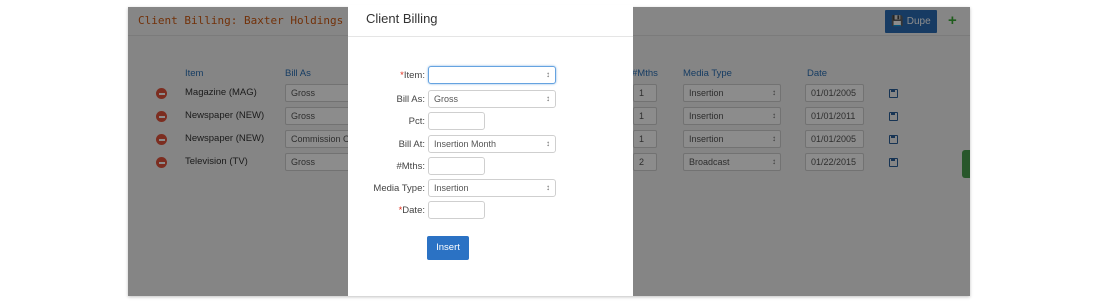  I want to click on bill-as-select: Gross, so click(492, 99).